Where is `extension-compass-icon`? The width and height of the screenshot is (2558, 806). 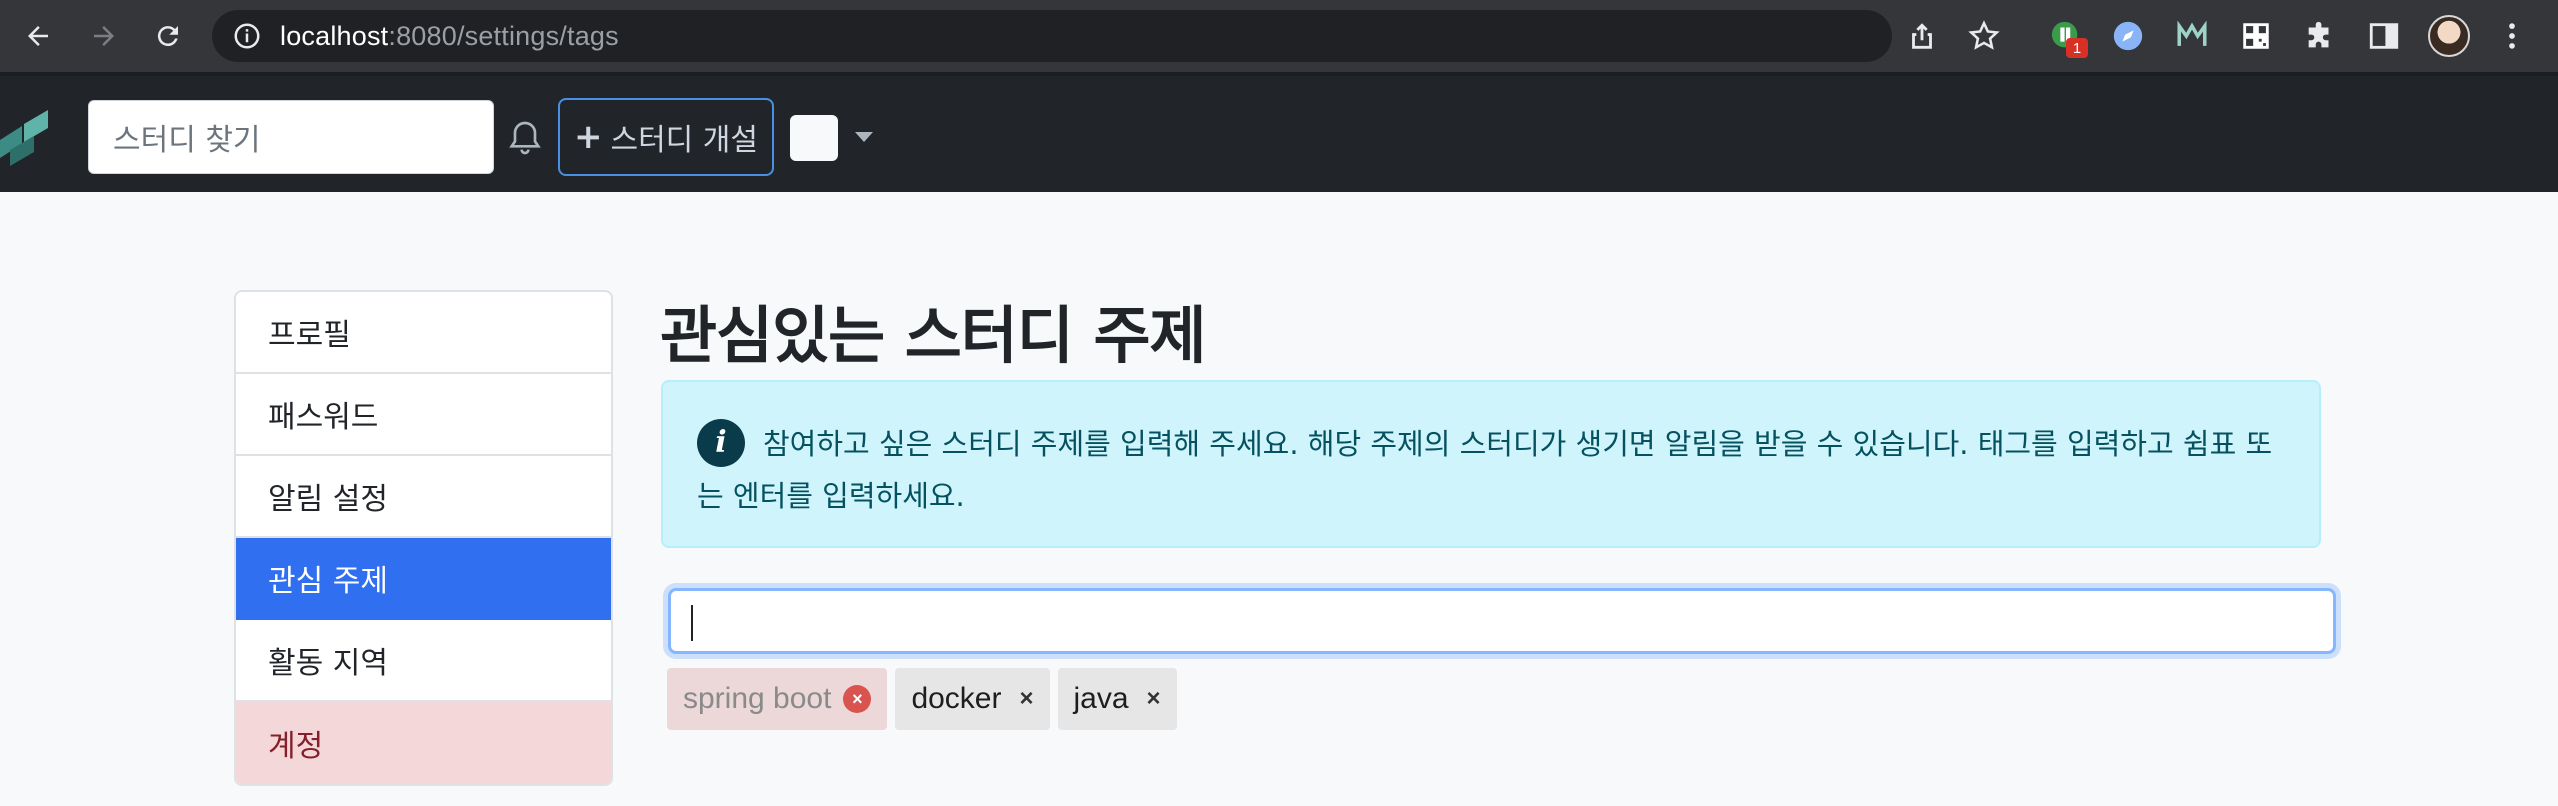
extension-compass-icon is located at coordinates (2128, 36).